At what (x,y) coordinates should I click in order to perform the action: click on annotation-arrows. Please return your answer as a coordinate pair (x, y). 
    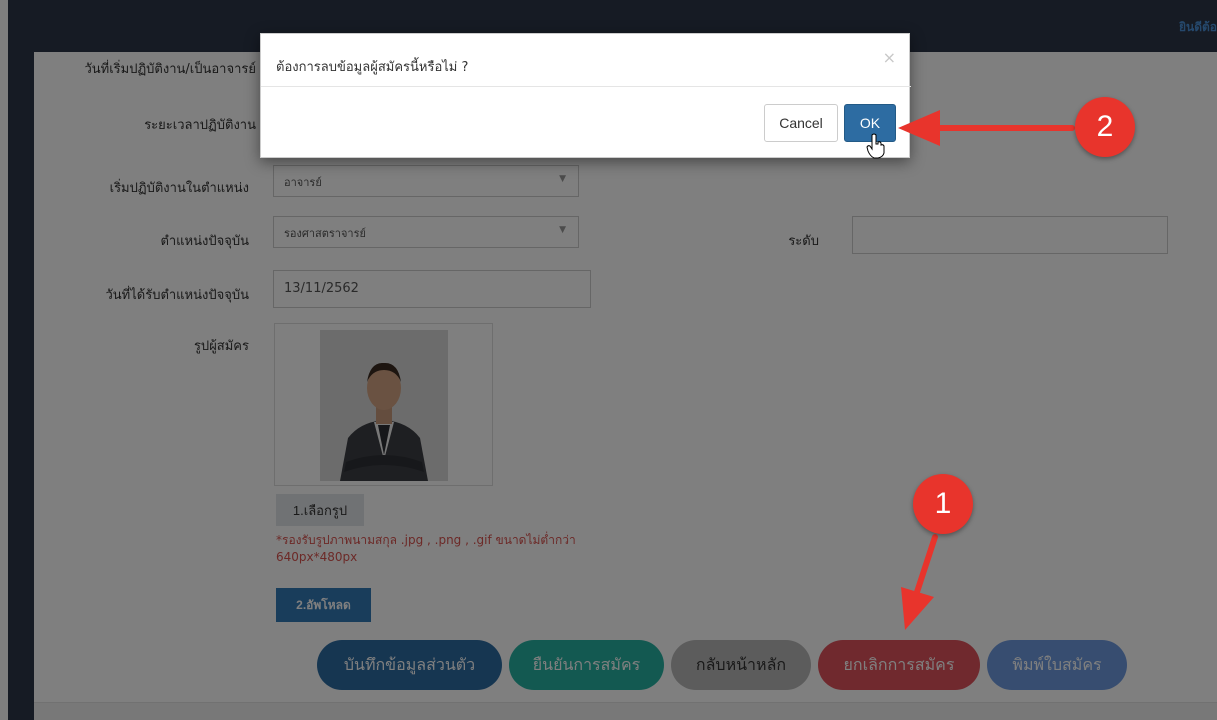
    Looking at the image, I should click on (986, 370).